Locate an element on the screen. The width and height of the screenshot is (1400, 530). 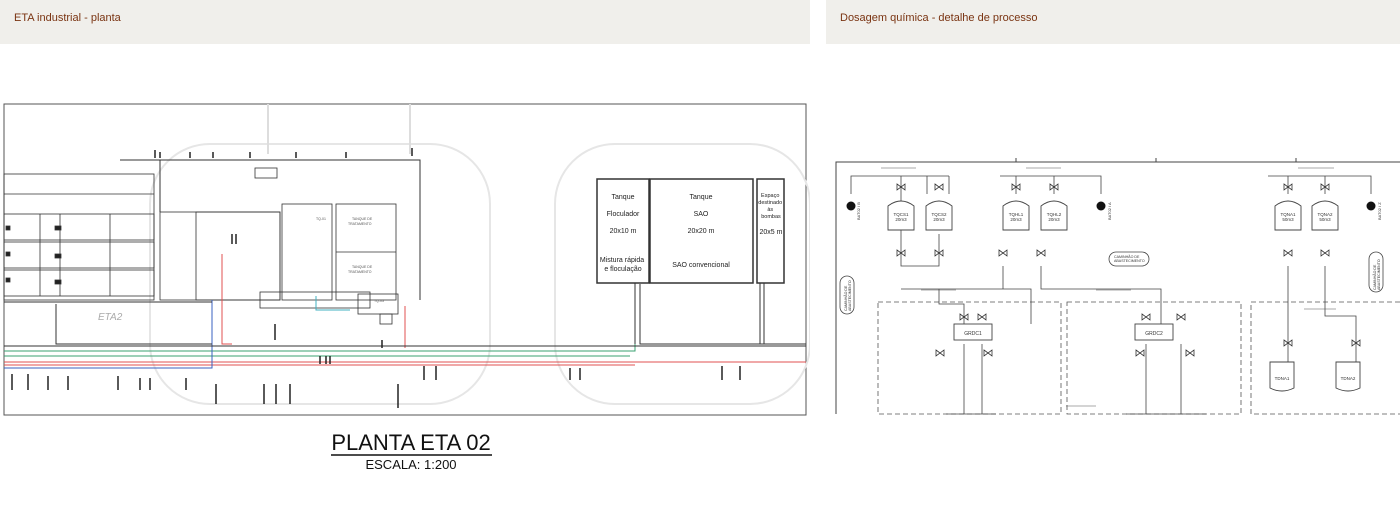
tank-sao-name: SAO is located at coordinates (701, 214).